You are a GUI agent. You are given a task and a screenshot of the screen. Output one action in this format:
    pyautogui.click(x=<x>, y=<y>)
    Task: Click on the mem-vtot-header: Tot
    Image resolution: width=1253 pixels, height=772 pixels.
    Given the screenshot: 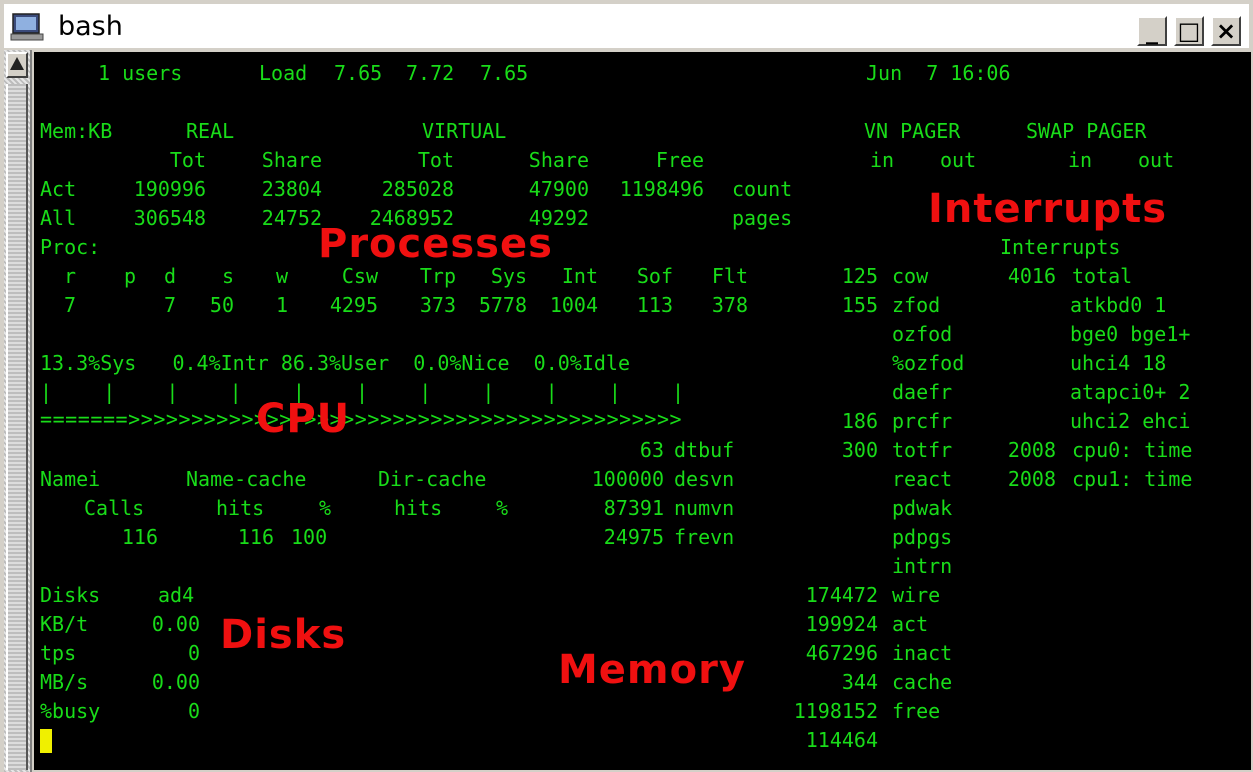 What is the action you would take?
    pyautogui.click(x=435, y=160)
    